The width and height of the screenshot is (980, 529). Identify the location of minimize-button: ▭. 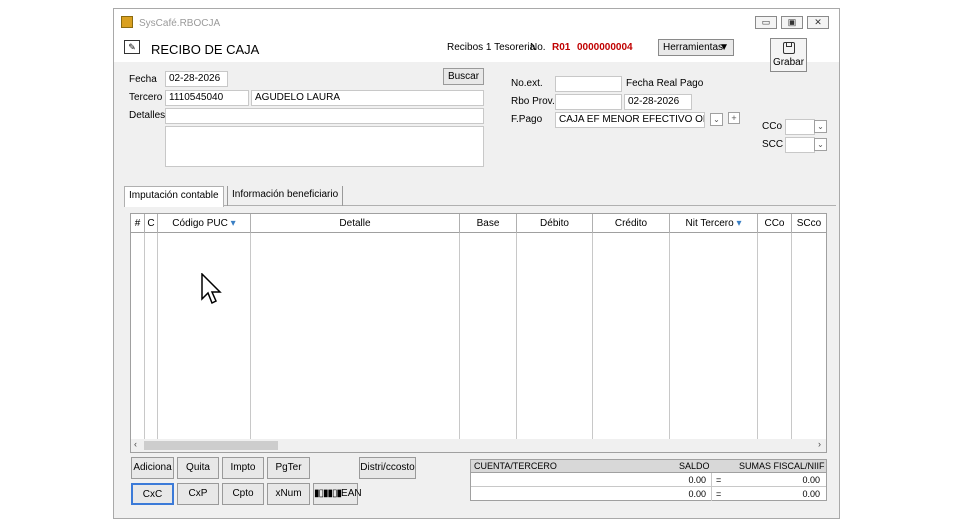
(766, 22).